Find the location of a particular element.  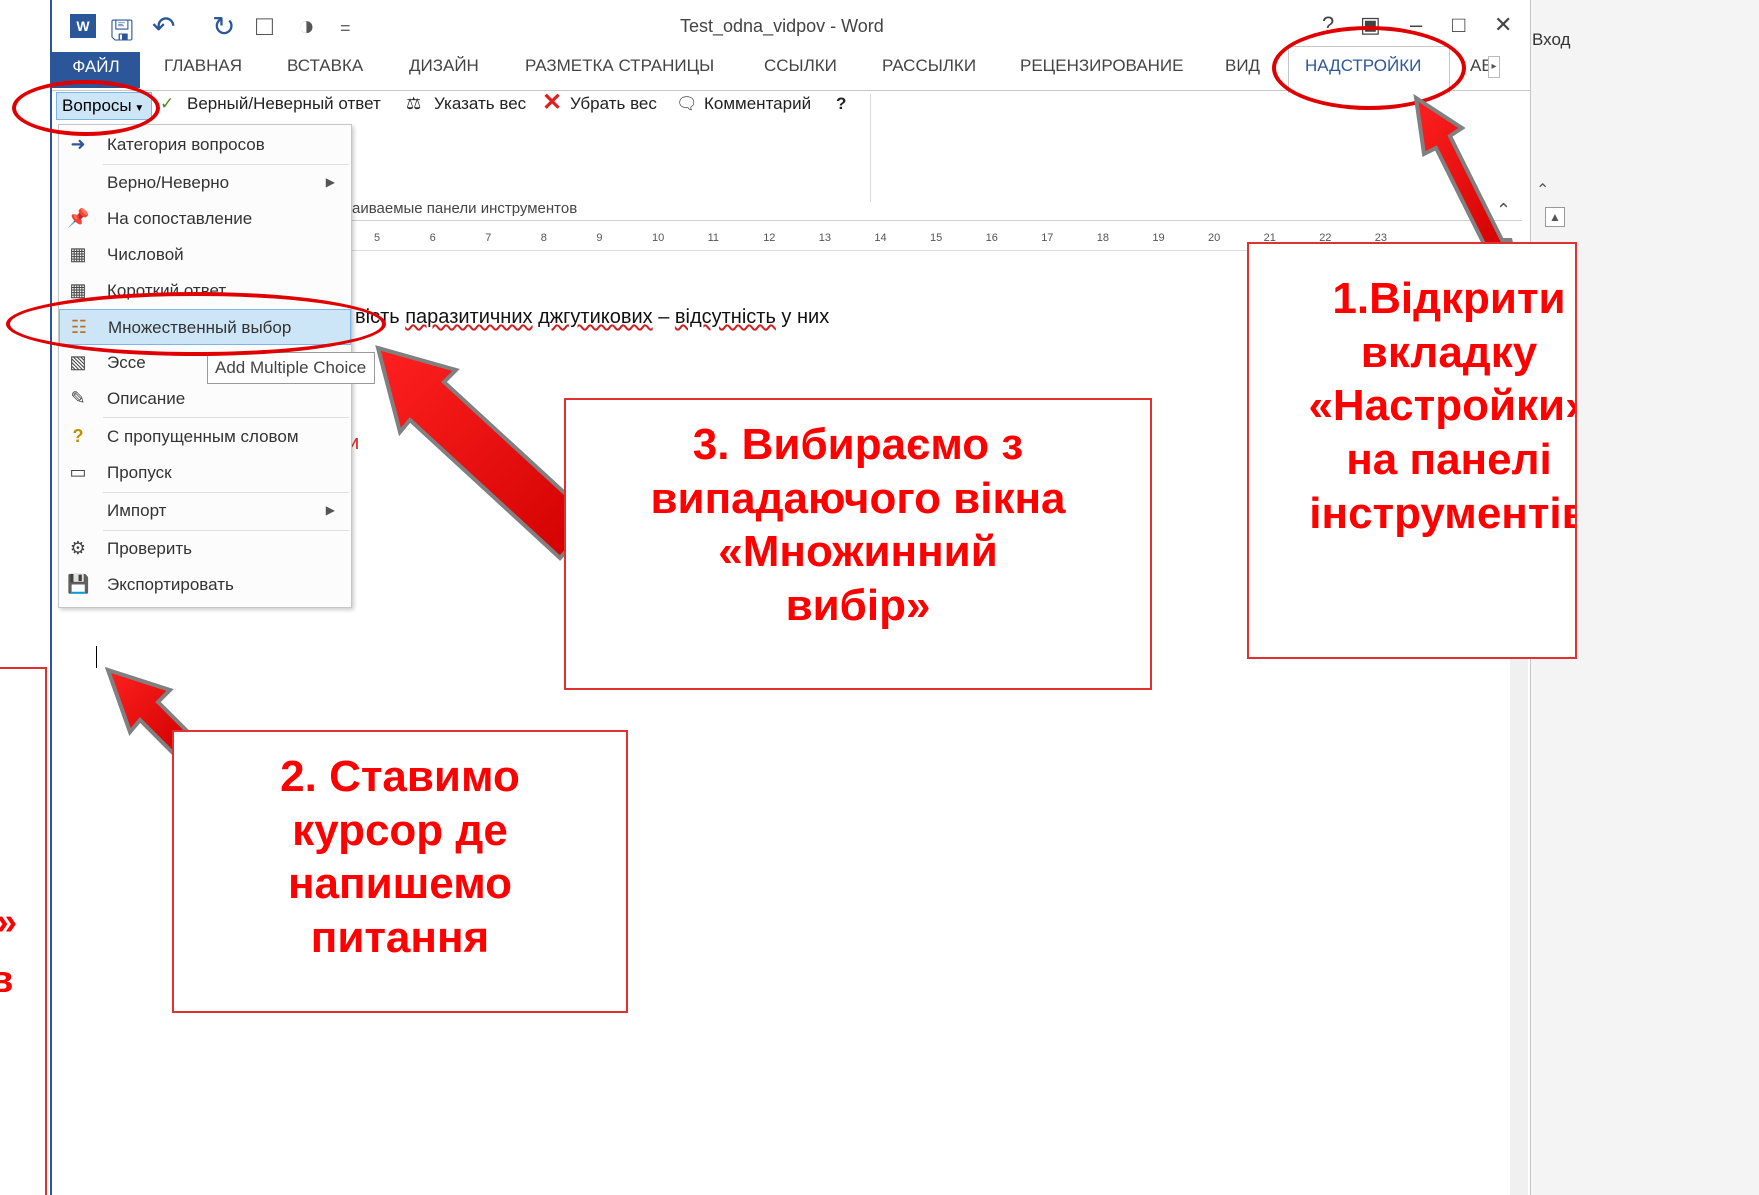

annotation-line: » is located at coordinates (8, 922).